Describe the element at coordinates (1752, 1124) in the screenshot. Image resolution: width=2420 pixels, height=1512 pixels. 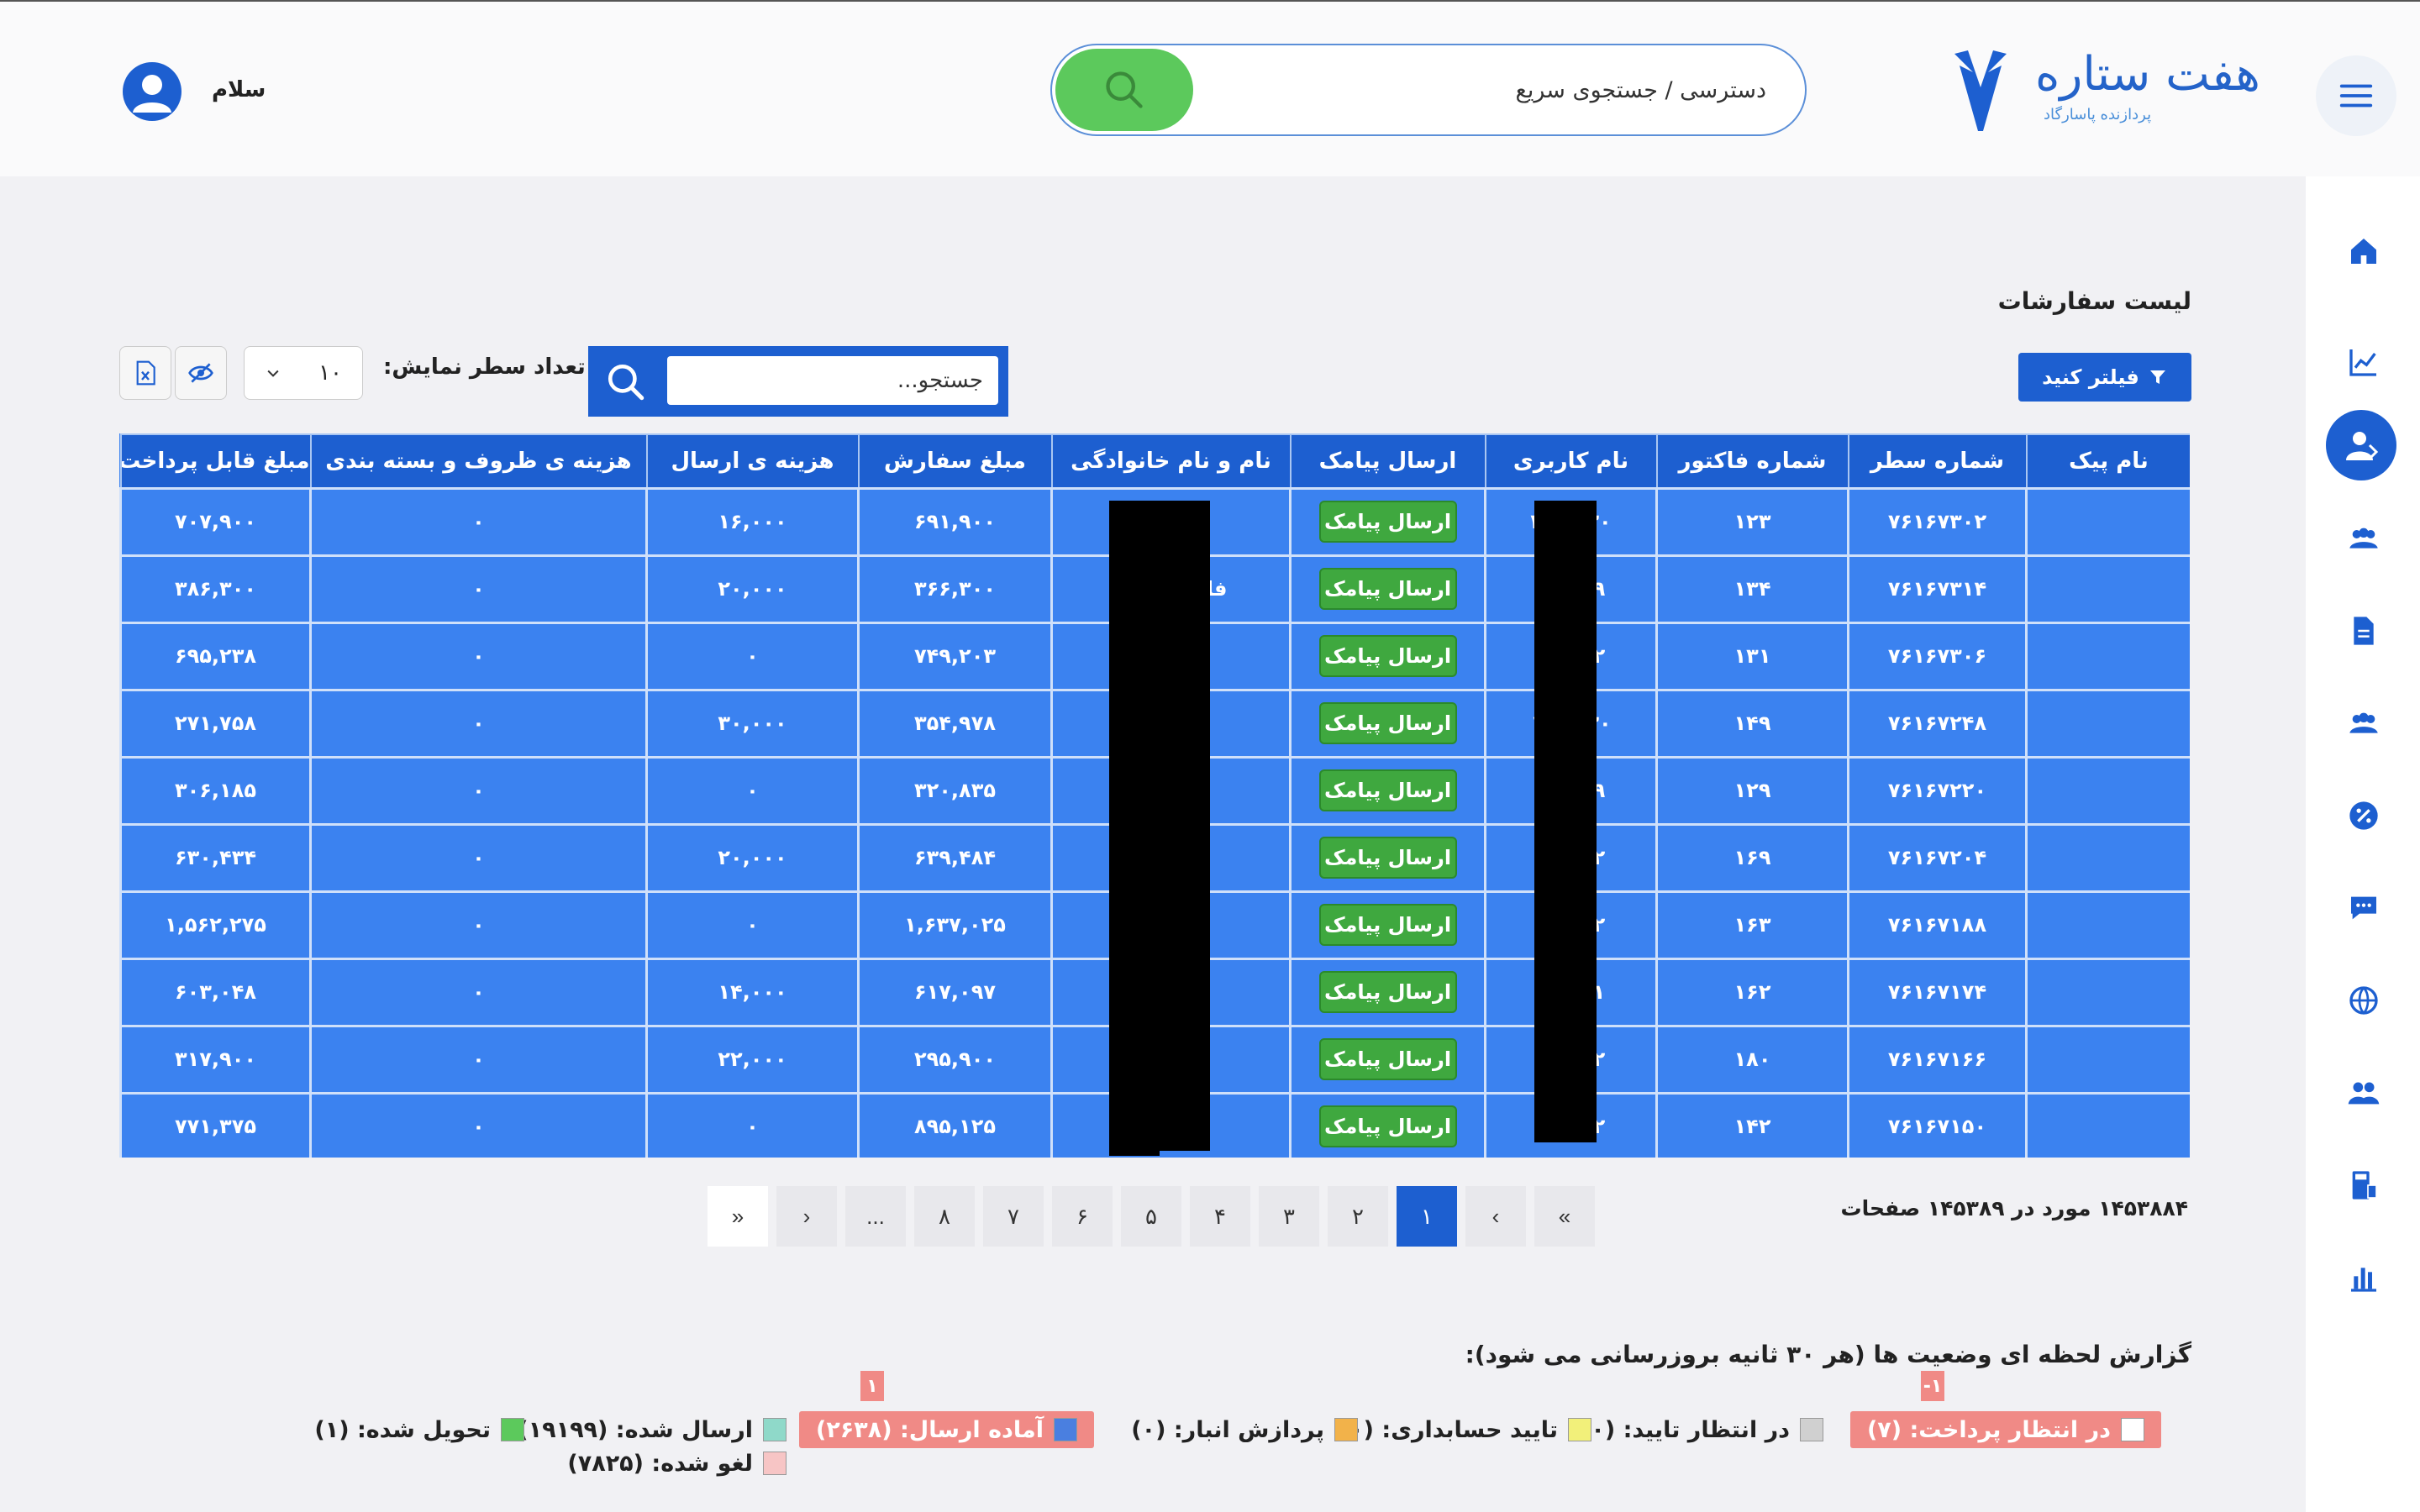
I see `invoice-cell: ۱۴۲` at that location.